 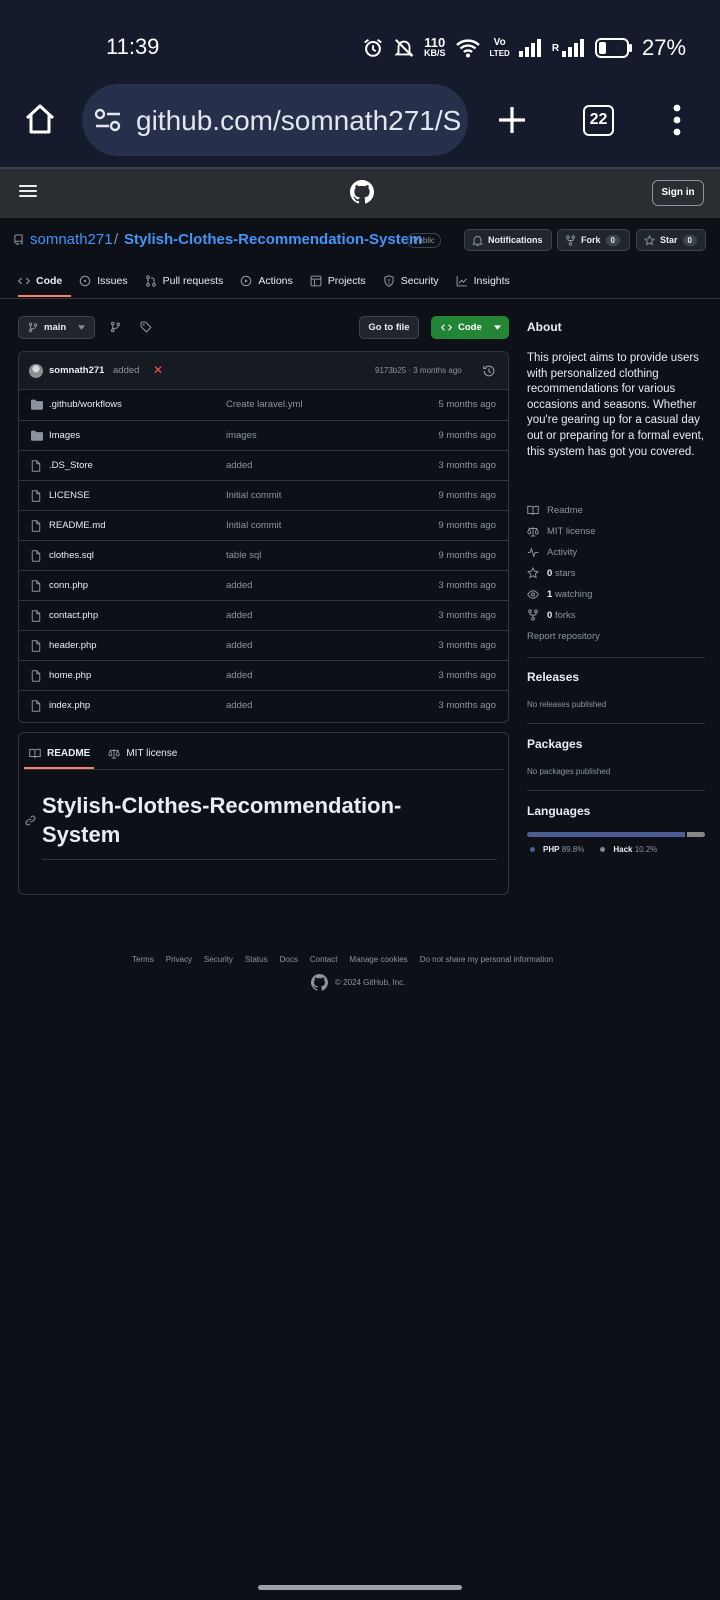 I want to click on file-name: Images, so click(x=64, y=435).